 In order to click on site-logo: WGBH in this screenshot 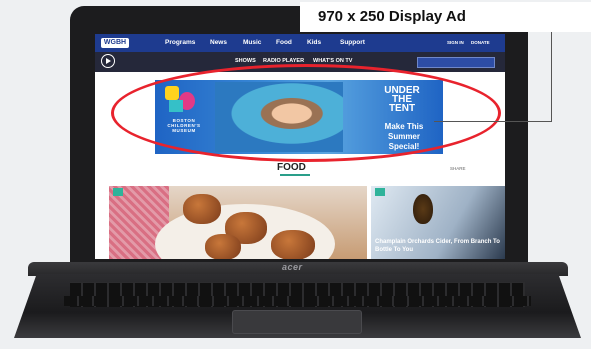, I will do `click(115, 43)`.